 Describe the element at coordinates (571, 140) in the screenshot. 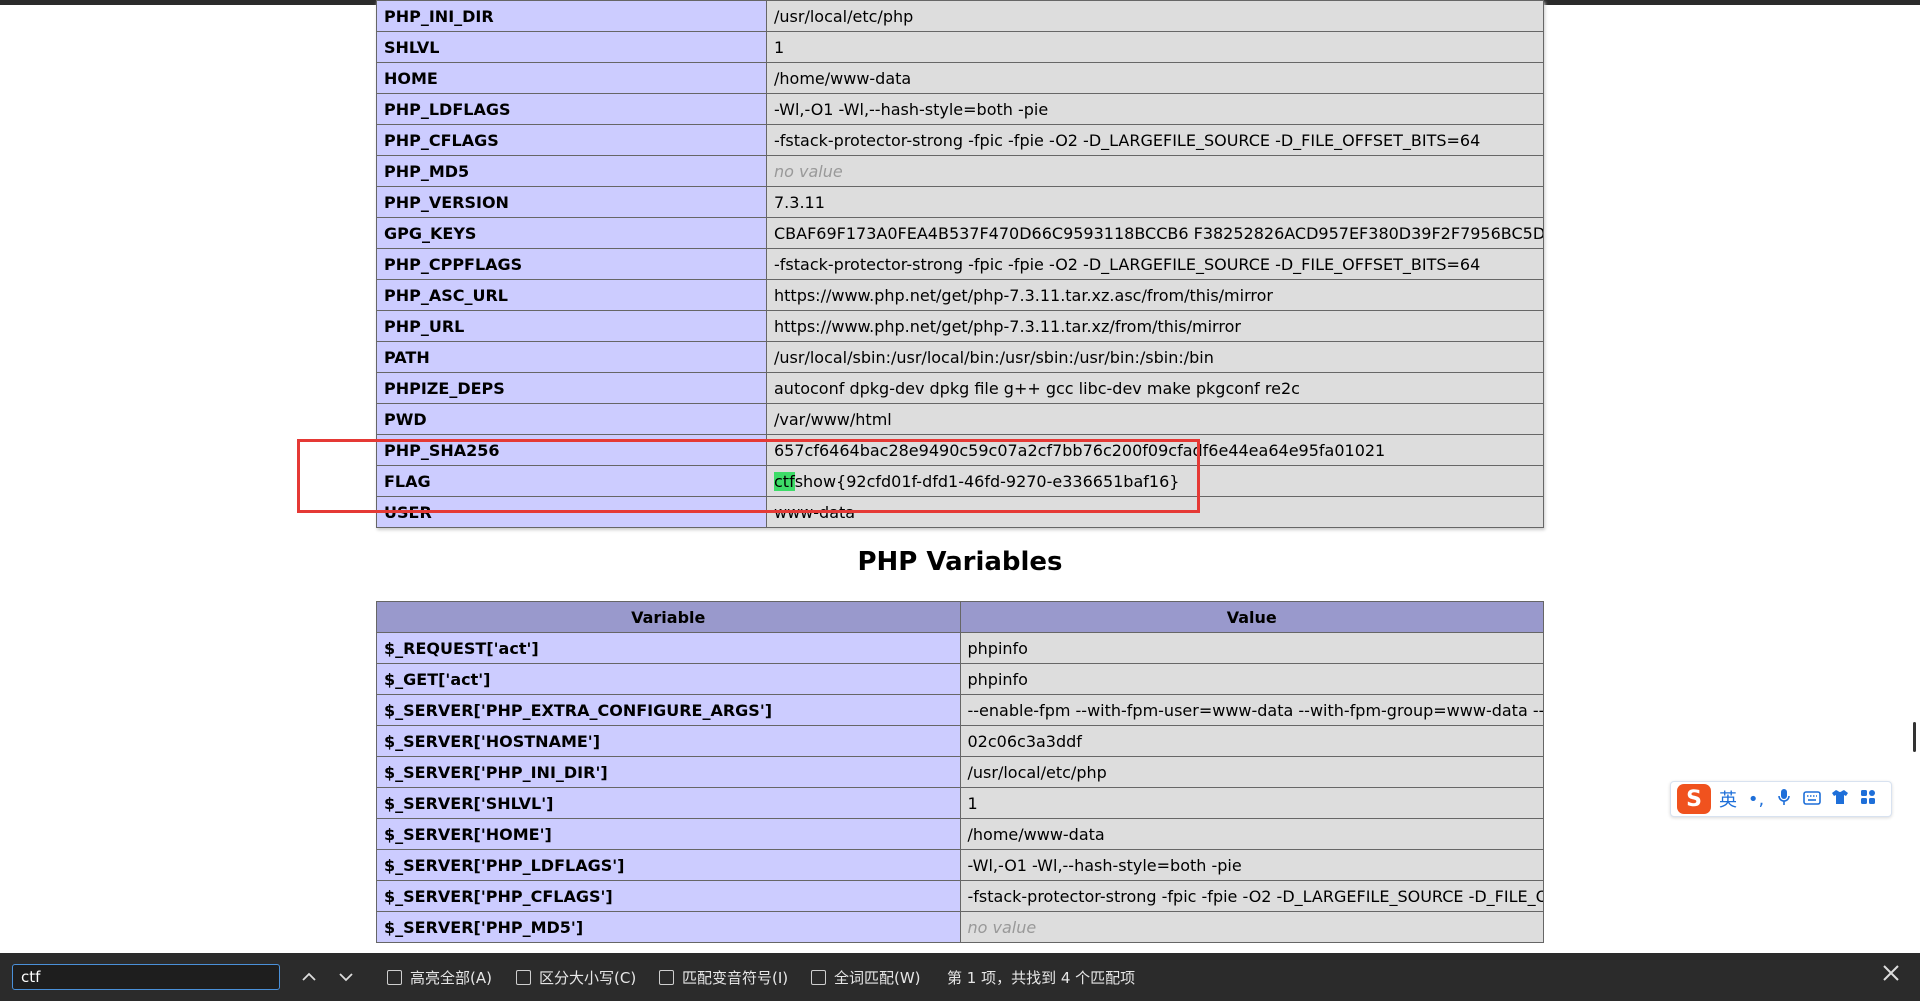

I see `env-key-cell: PHP_CFLAGS` at that location.